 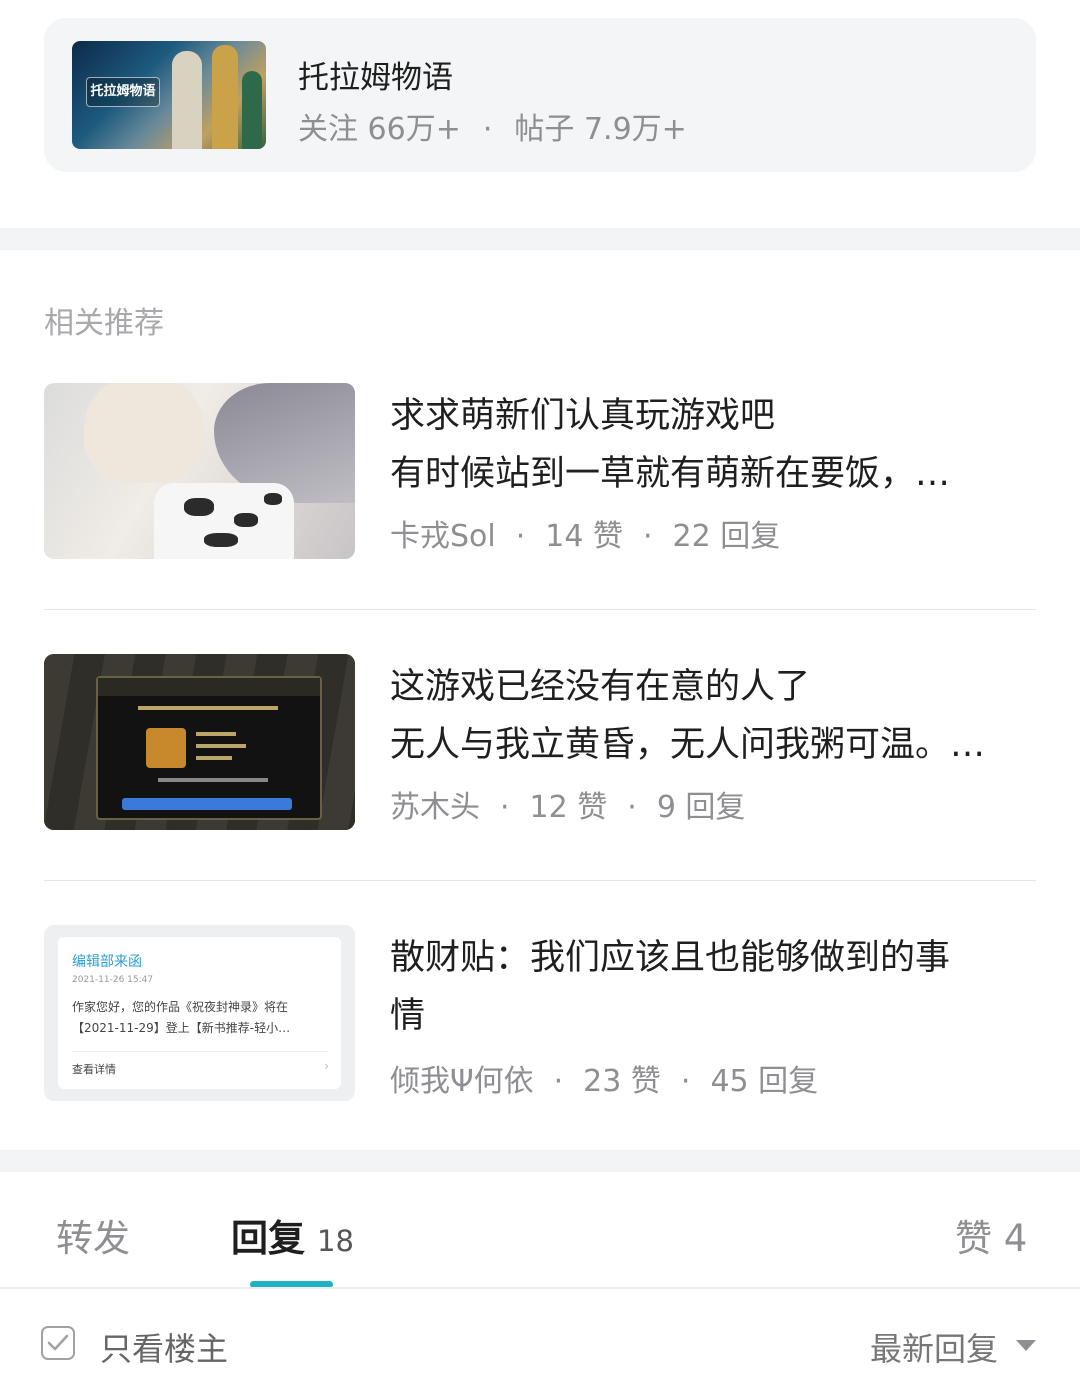 What do you see at coordinates (104, 323) in the screenshot?
I see `related-section-title: 相关推荐` at bounding box center [104, 323].